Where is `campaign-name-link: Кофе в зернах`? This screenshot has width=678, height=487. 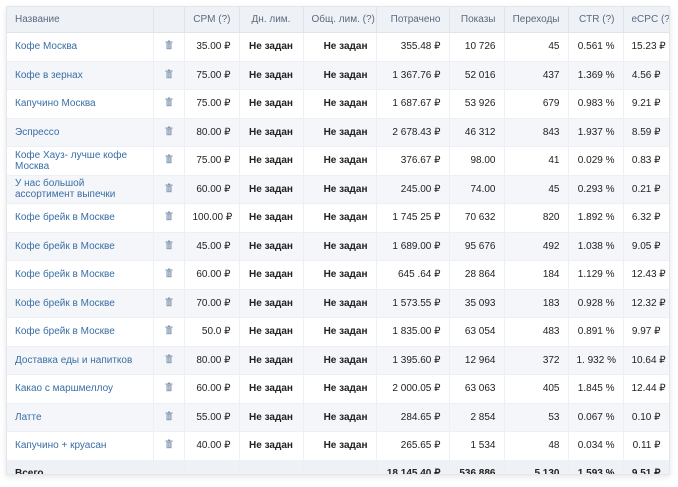
campaign-name-link: Кофе в зернах is located at coordinates (49, 75).